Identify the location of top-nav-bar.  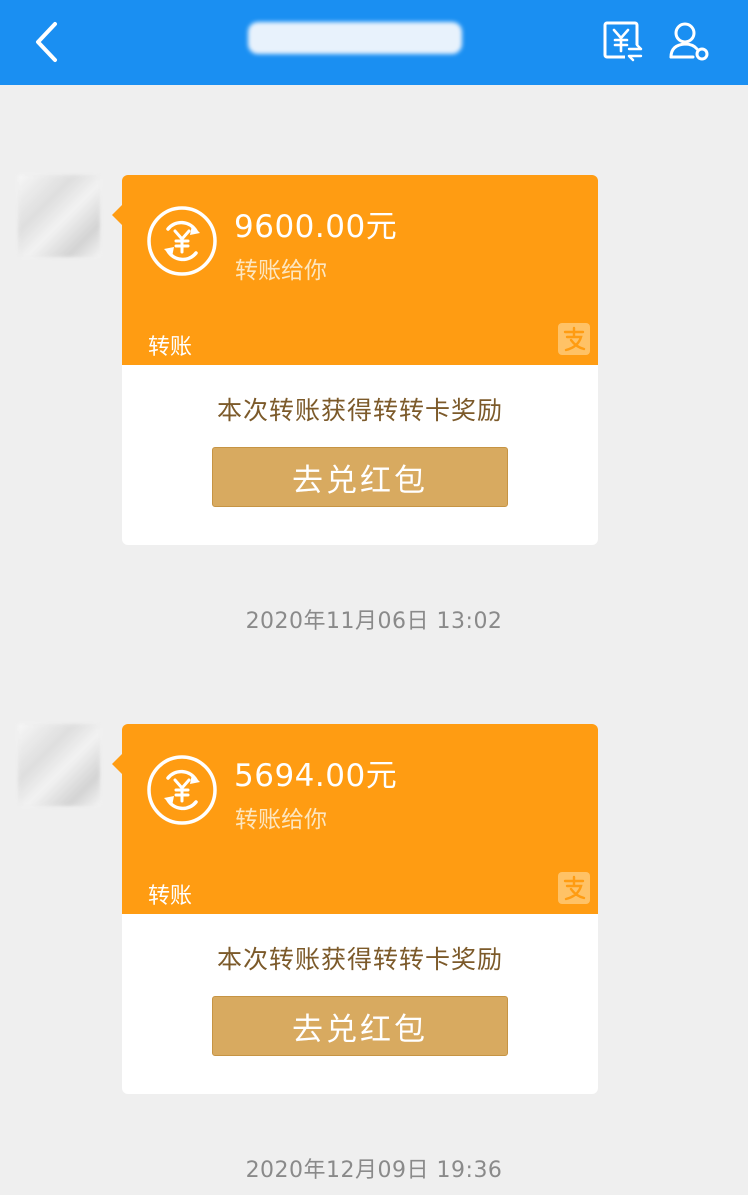
(374, 42).